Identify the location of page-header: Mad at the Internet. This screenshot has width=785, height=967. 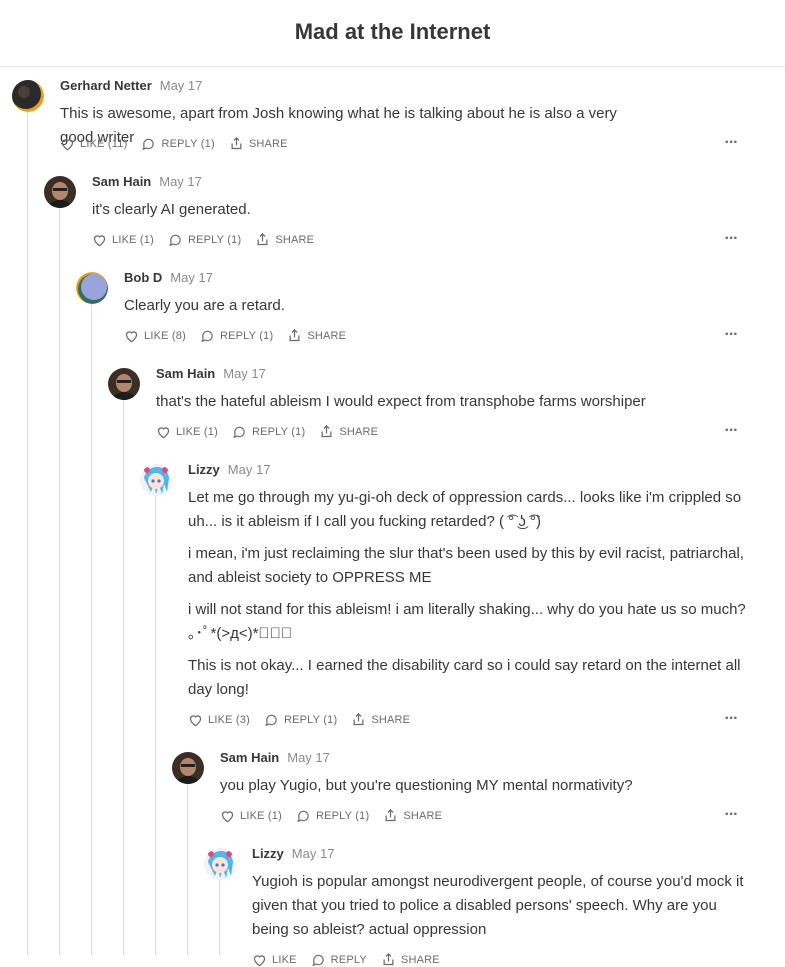
(392, 33).